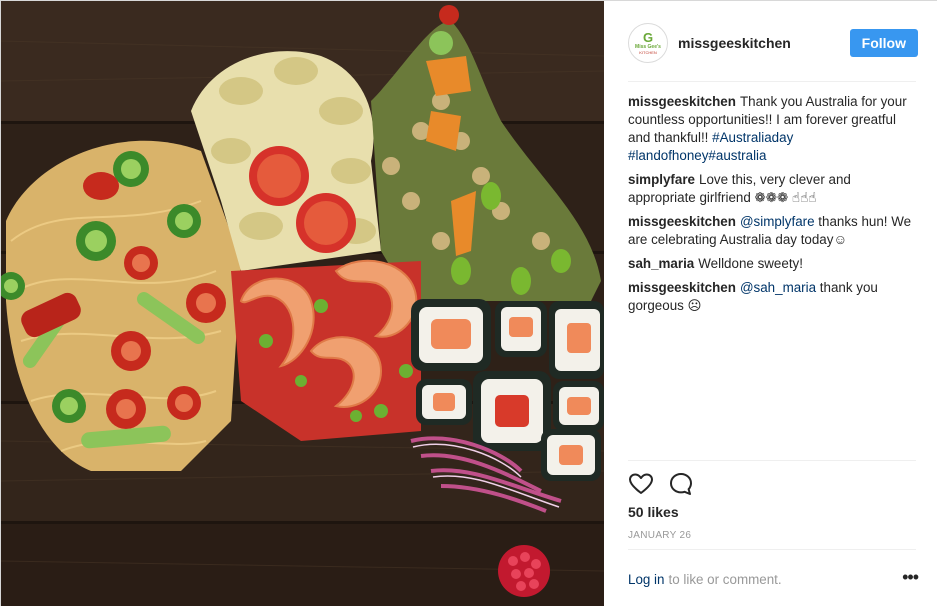 This screenshot has width=937, height=606. What do you see at coordinates (661, 263) in the screenshot?
I see `comment-username: sah_maria` at bounding box center [661, 263].